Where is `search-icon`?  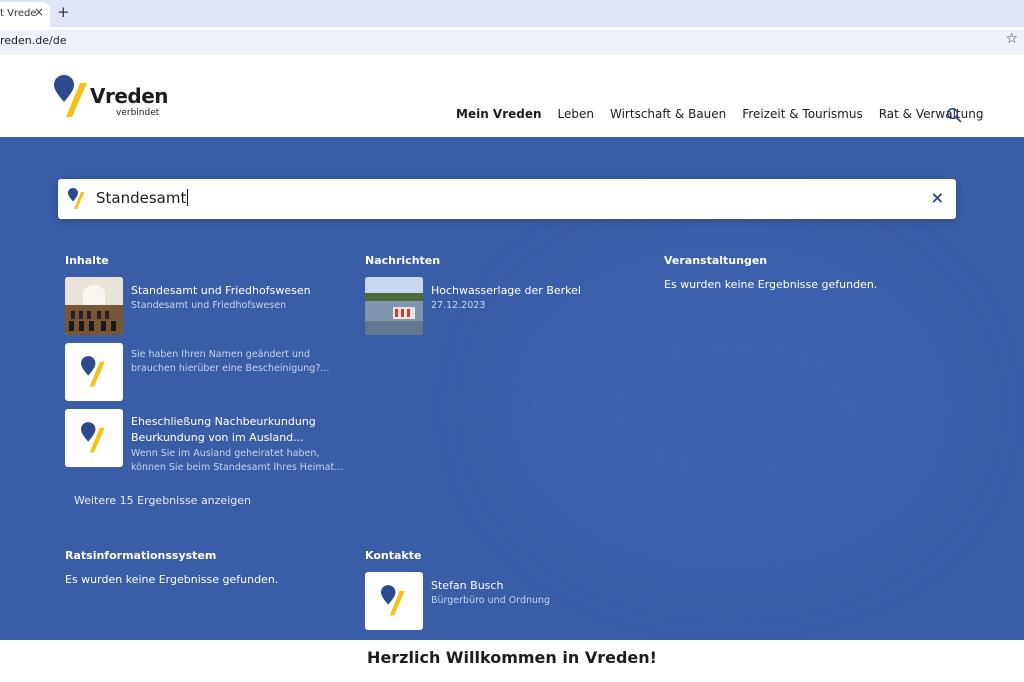 search-icon is located at coordinates (954, 115).